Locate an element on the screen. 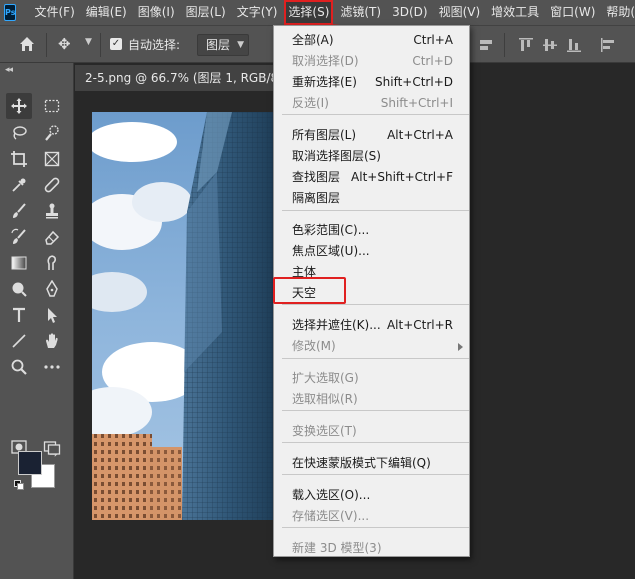 This screenshot has height=579, width=635. menu-9: 增效工具 is located at coordinates (515, 12).